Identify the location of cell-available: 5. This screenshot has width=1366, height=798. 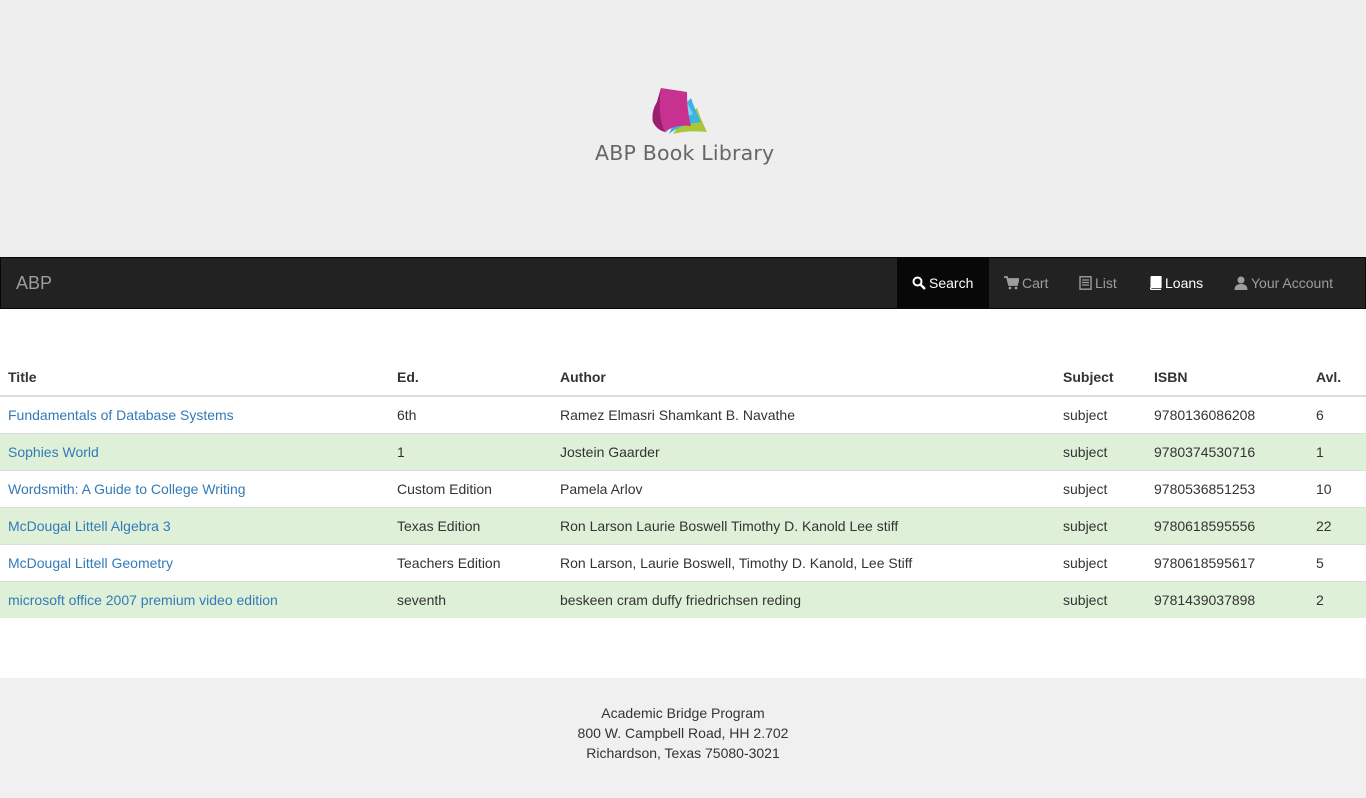
(1337, 562).